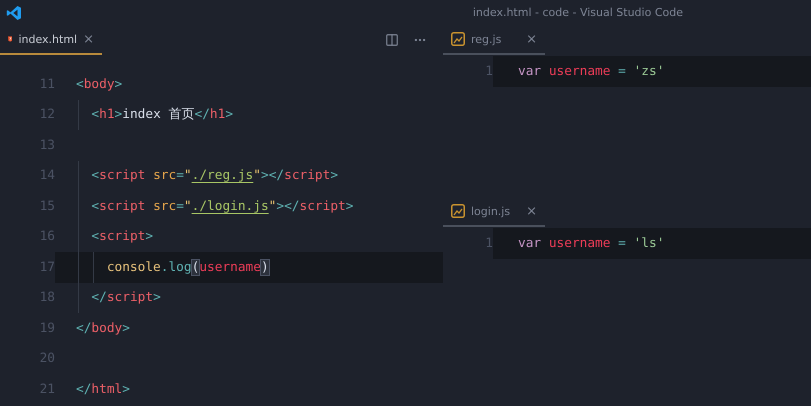 The height and width of the screenshot is (406, 811). I want to click on code-line: </script>, so click(118, 297).